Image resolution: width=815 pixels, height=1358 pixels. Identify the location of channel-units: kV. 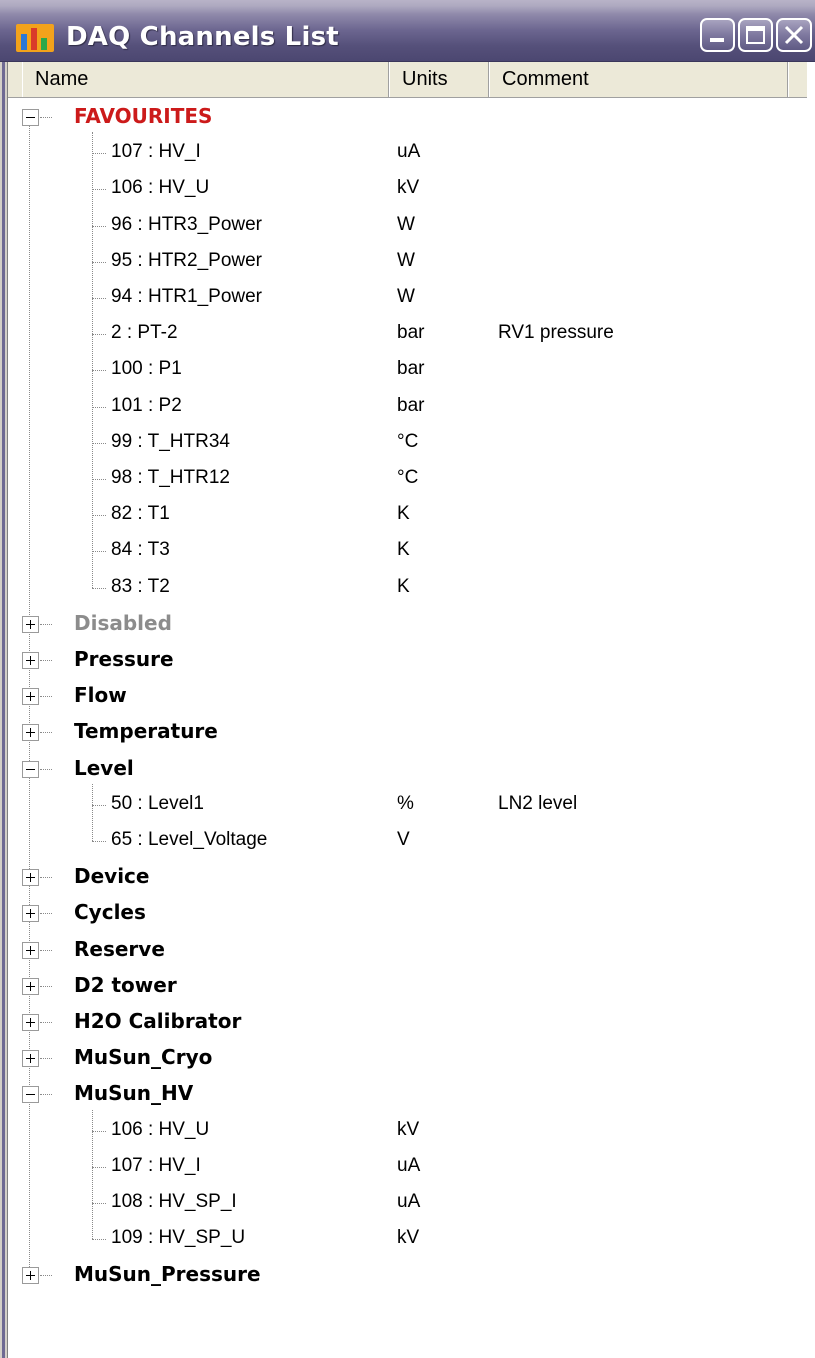
(408, 188).